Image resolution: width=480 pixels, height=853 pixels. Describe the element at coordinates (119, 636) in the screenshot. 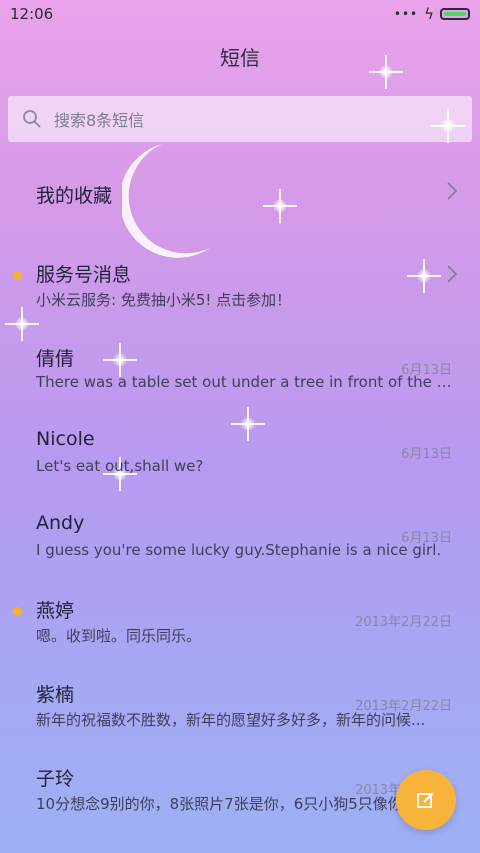

I see `message-preview: 嗯。收到啦。同乐同乐。` at that location.